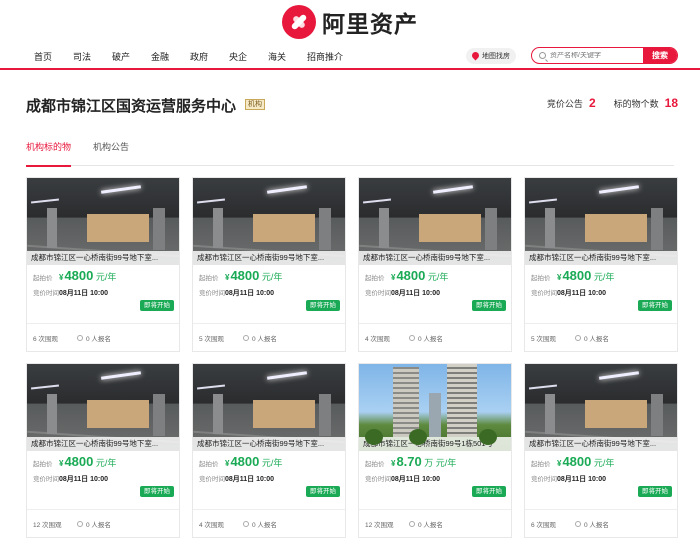 This screenshot has width=700, height=547. What do you see at coordinates (248, 56) in the screenshot?
I see `nav-item-central-enterprise: 央企` at bounding box center [248, 56].